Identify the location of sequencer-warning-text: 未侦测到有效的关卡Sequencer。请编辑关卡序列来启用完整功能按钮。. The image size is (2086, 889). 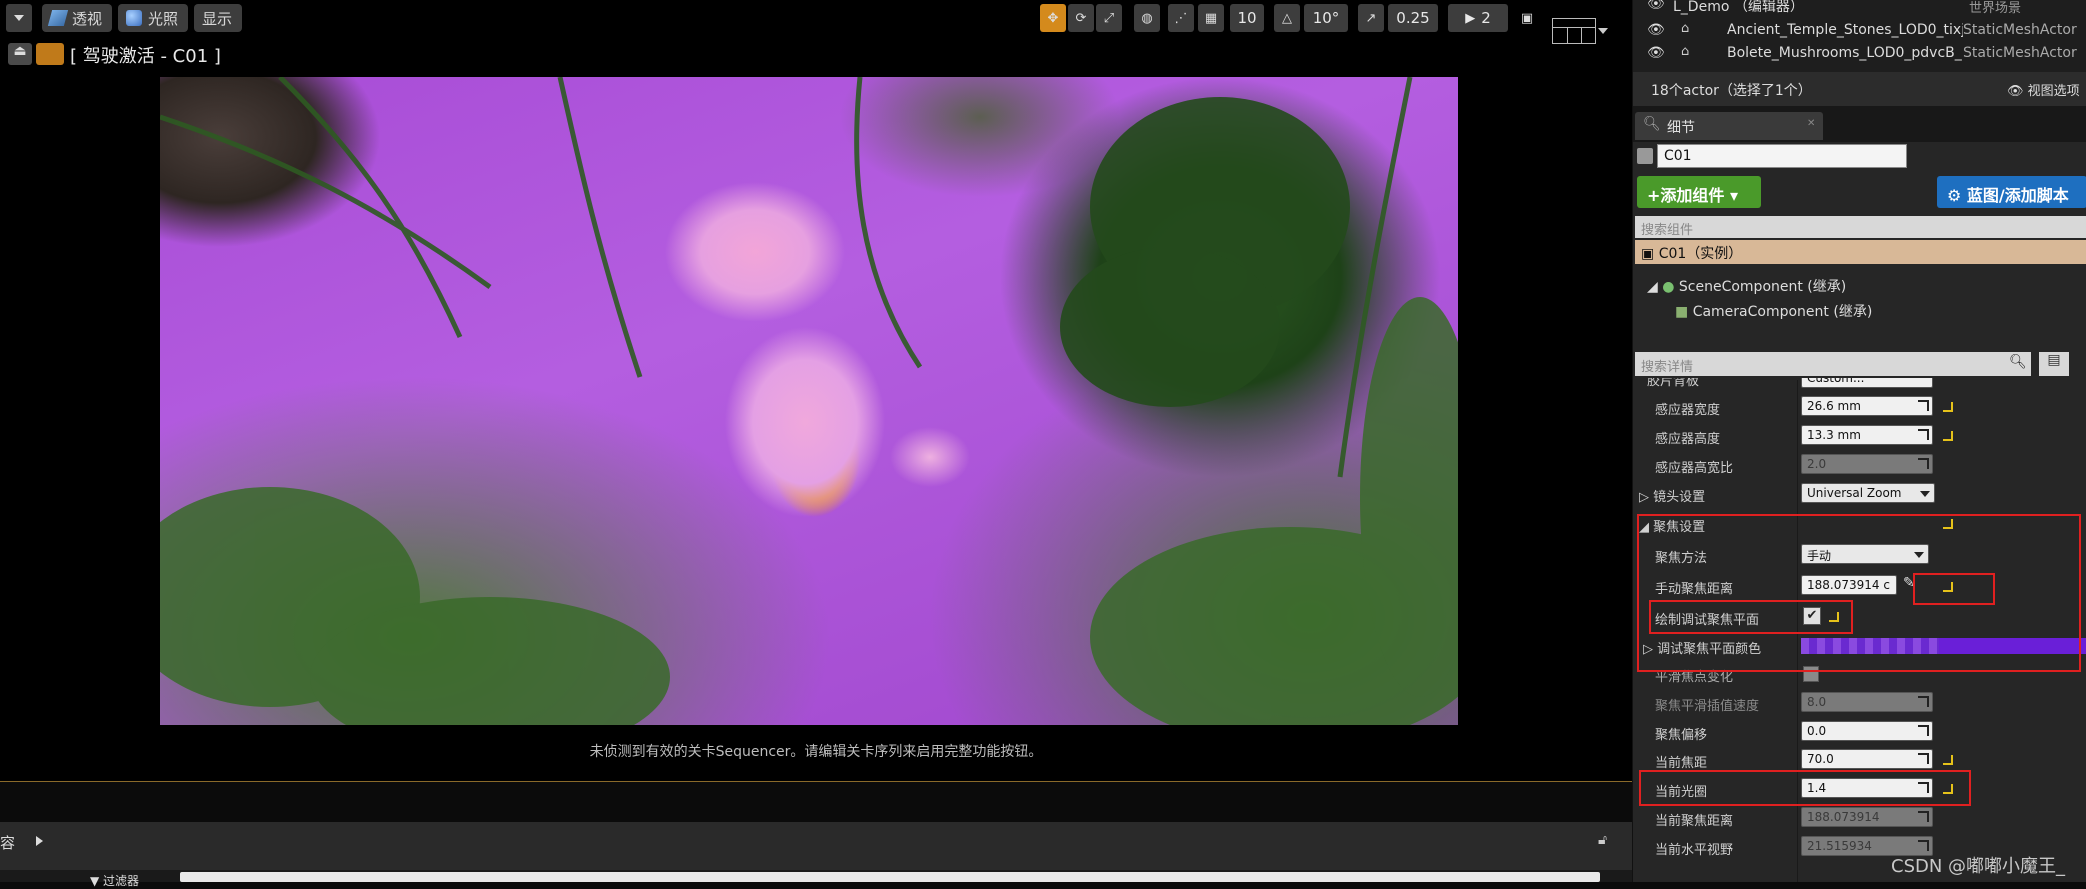
(816, 752).